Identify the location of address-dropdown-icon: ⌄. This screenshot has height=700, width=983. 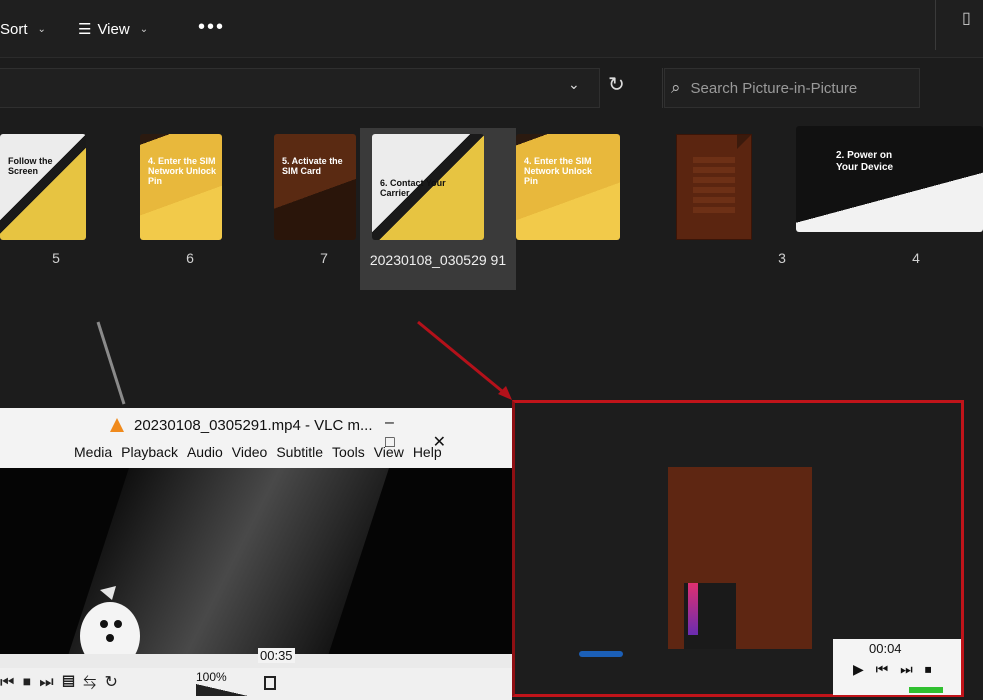
(574, 84).